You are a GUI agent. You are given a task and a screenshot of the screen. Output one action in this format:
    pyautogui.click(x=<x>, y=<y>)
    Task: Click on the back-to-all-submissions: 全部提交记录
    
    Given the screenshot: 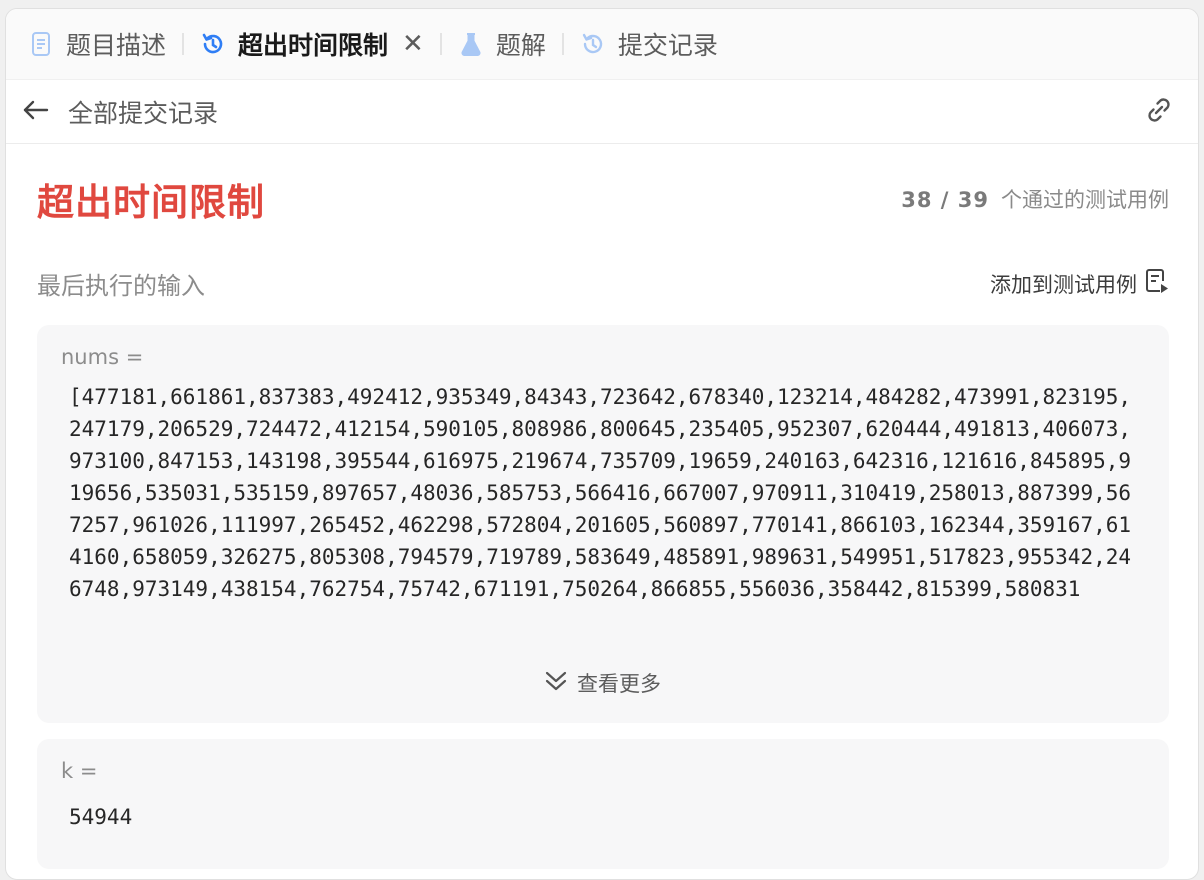 What is the action you would take?
    pyautogui.click(x=120, y=112)
    